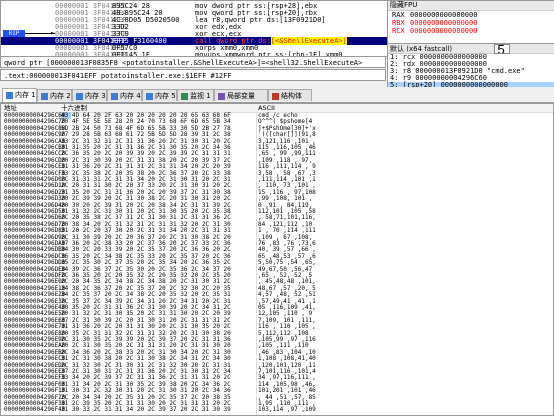 The width and height of the screenshot is (554, 416). I want to click on register-name: RCX, so click(398, 31).